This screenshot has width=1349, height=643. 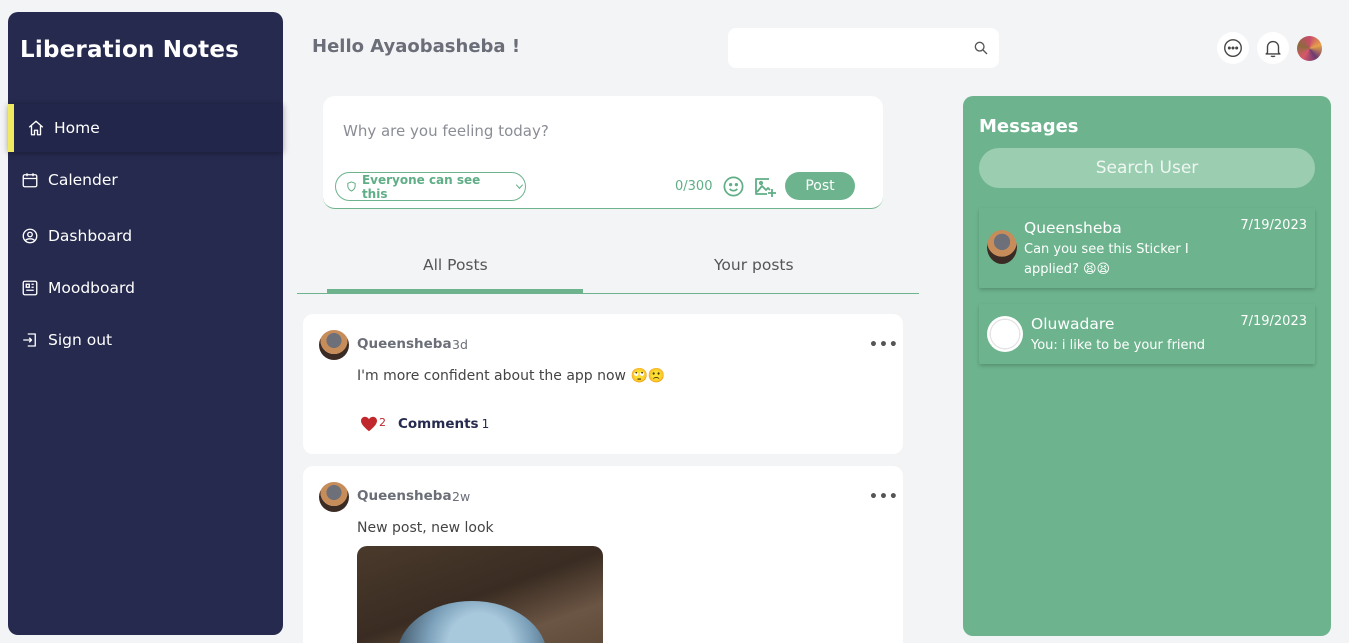 What do you see at coordinates (863, 48) in the screenshot?
I see `search-input` at bounding box center [863, 48].